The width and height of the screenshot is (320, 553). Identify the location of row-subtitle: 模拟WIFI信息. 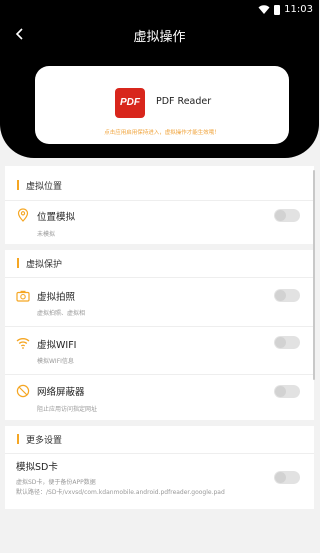
(55, 361).